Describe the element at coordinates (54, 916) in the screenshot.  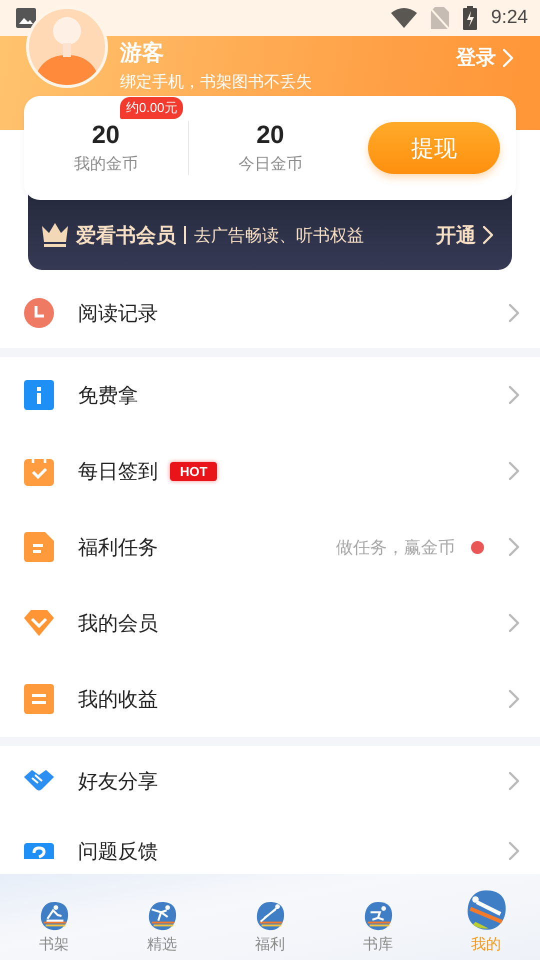
I see `skier-icon` at that location.